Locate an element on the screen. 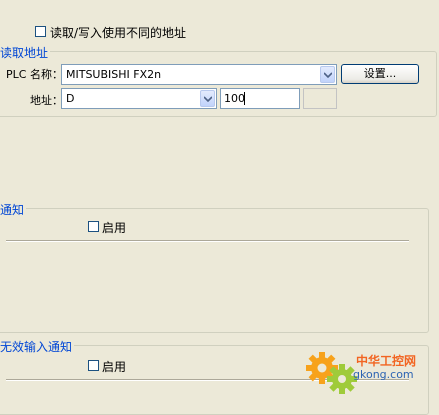 This screenshot has height=415, width=439. invalid-input-enable-checkbox is located at coordinates (93, 365).